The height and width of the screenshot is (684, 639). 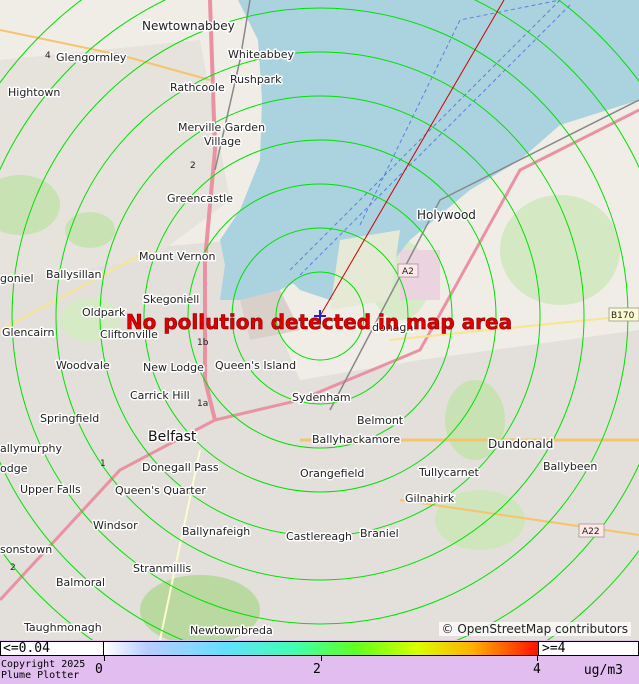 I want to click on junction-label: 1a, so click(x=202, y=404).